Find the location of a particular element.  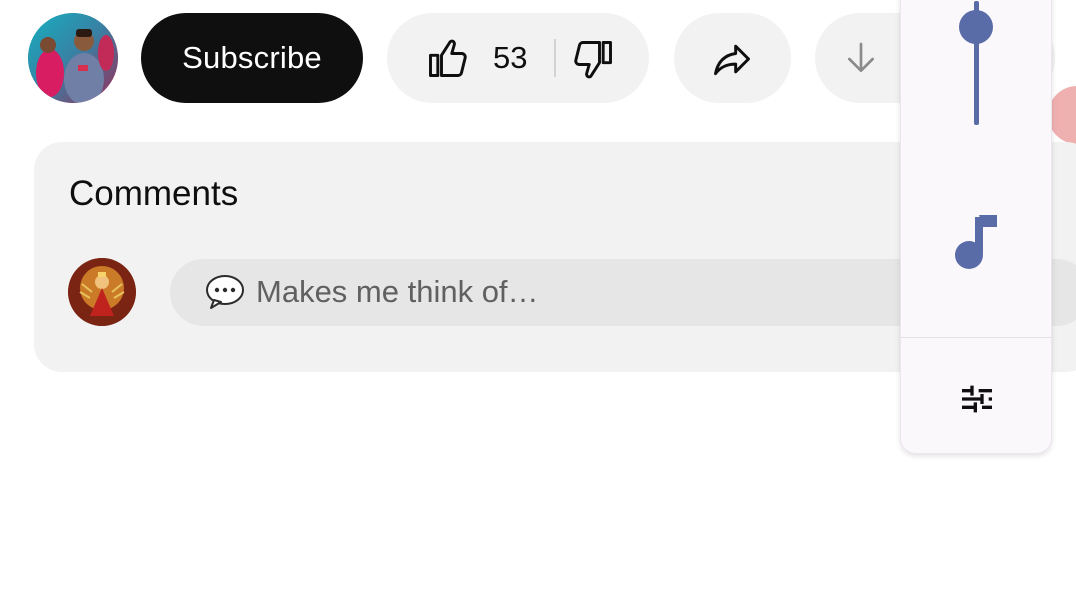

comments-title: Comments is located at coordinates (154, 193).